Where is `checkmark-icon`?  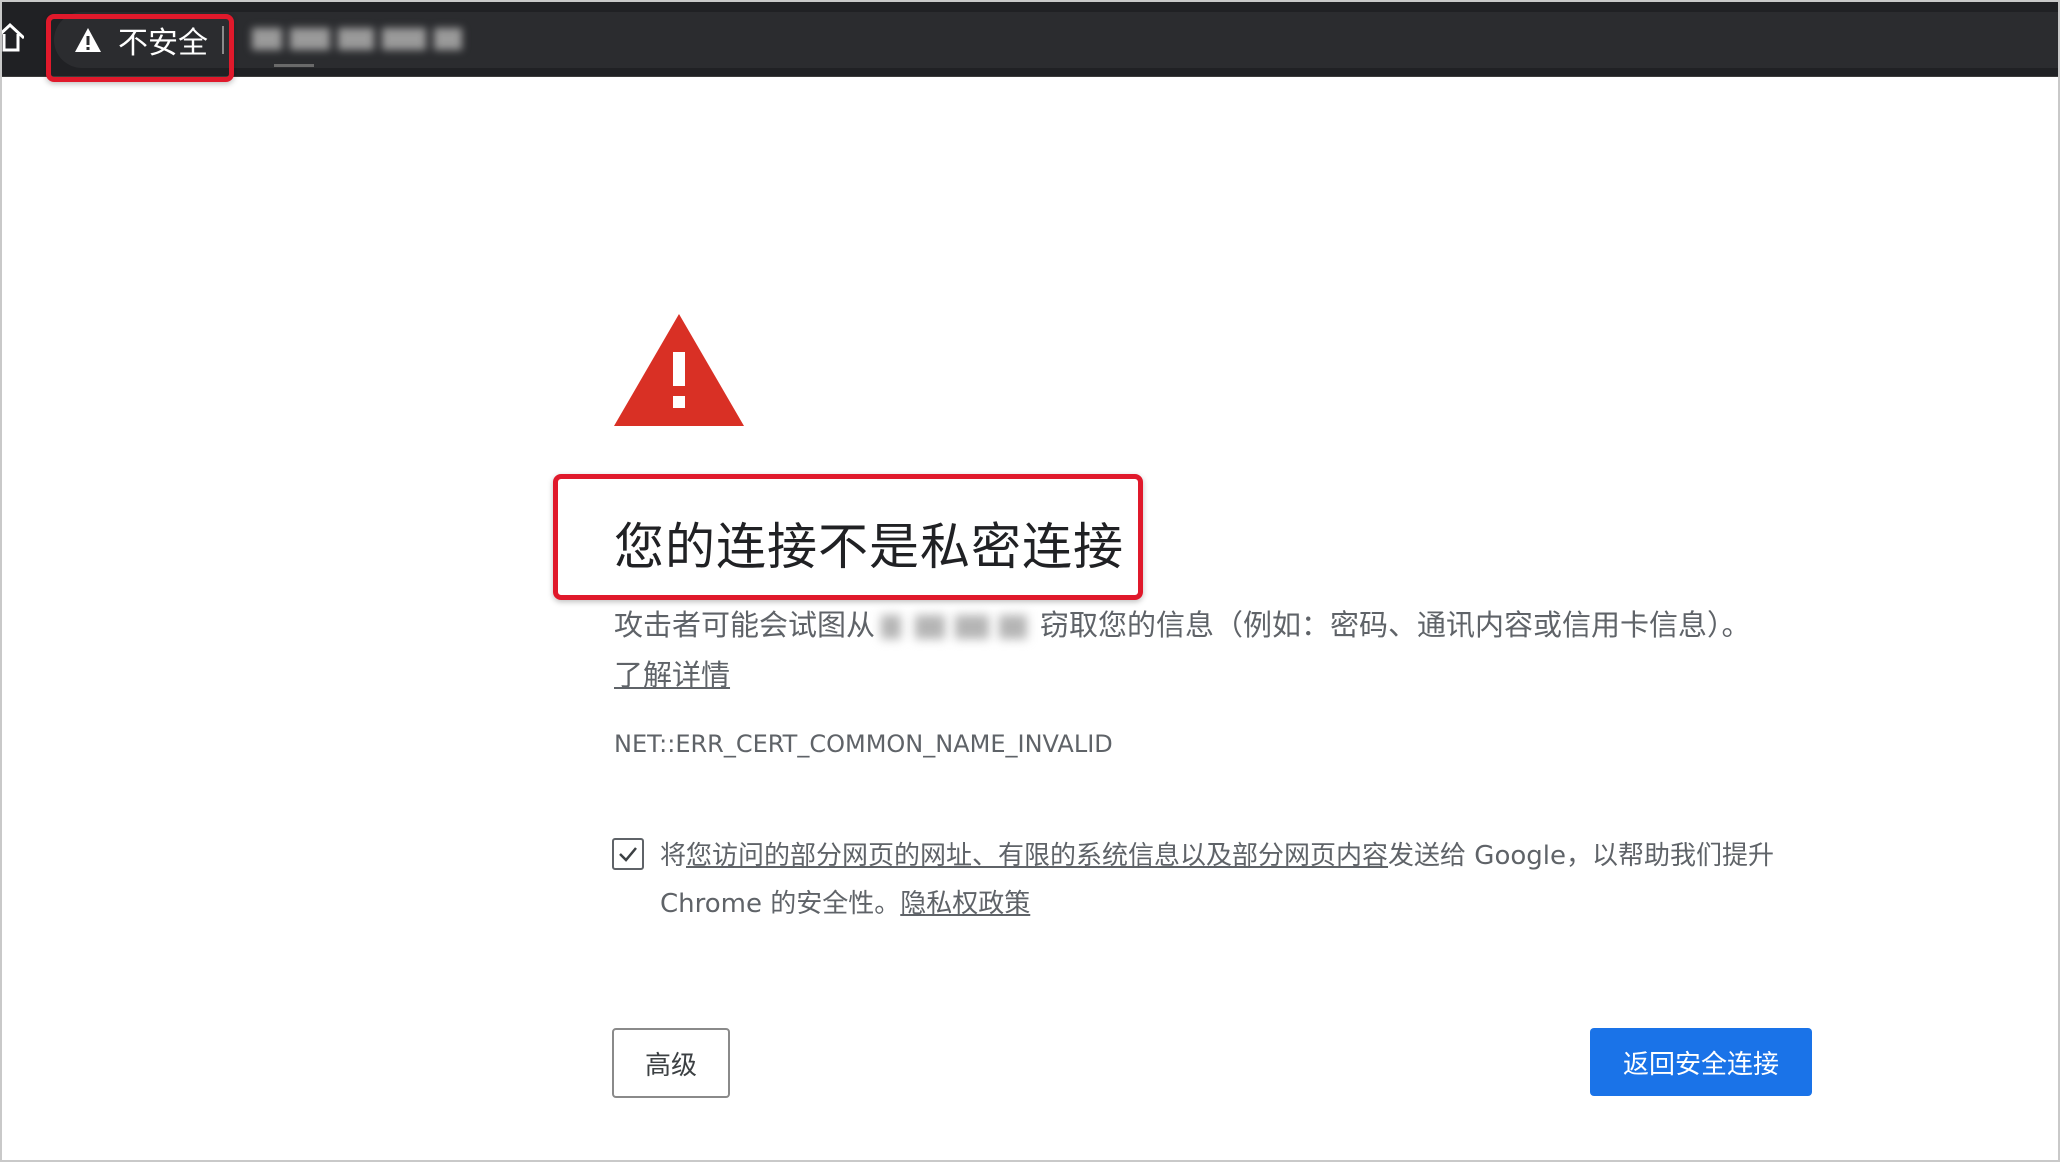
checkmark-icon is located at coordinates (628, 854).